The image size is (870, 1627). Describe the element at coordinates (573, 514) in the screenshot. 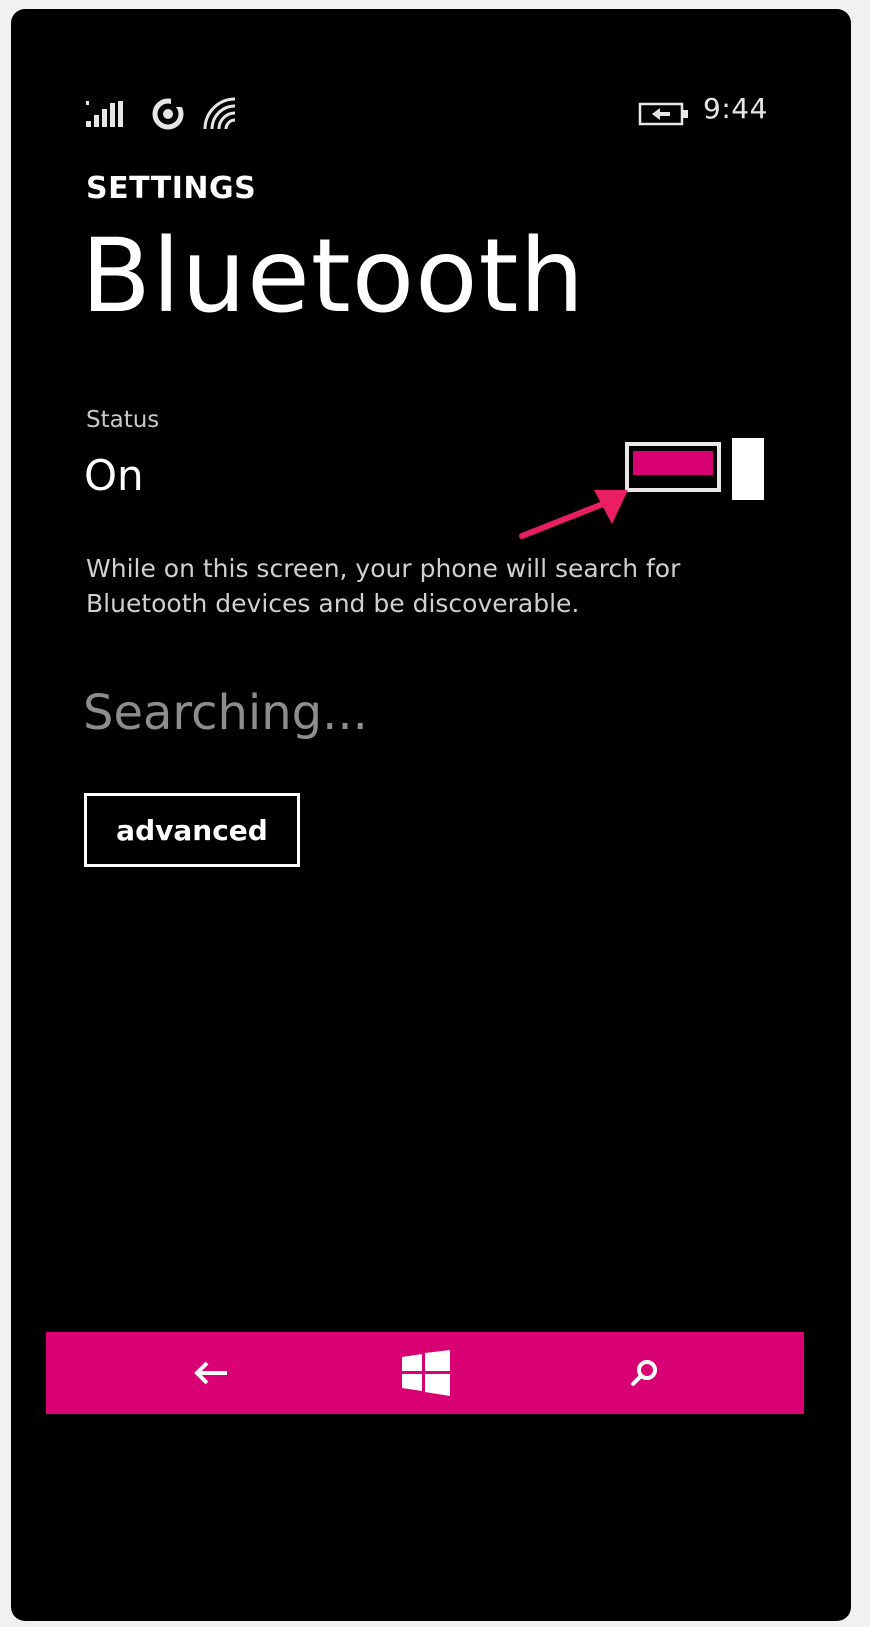

I see `annotation-arrow-icon` at that location.